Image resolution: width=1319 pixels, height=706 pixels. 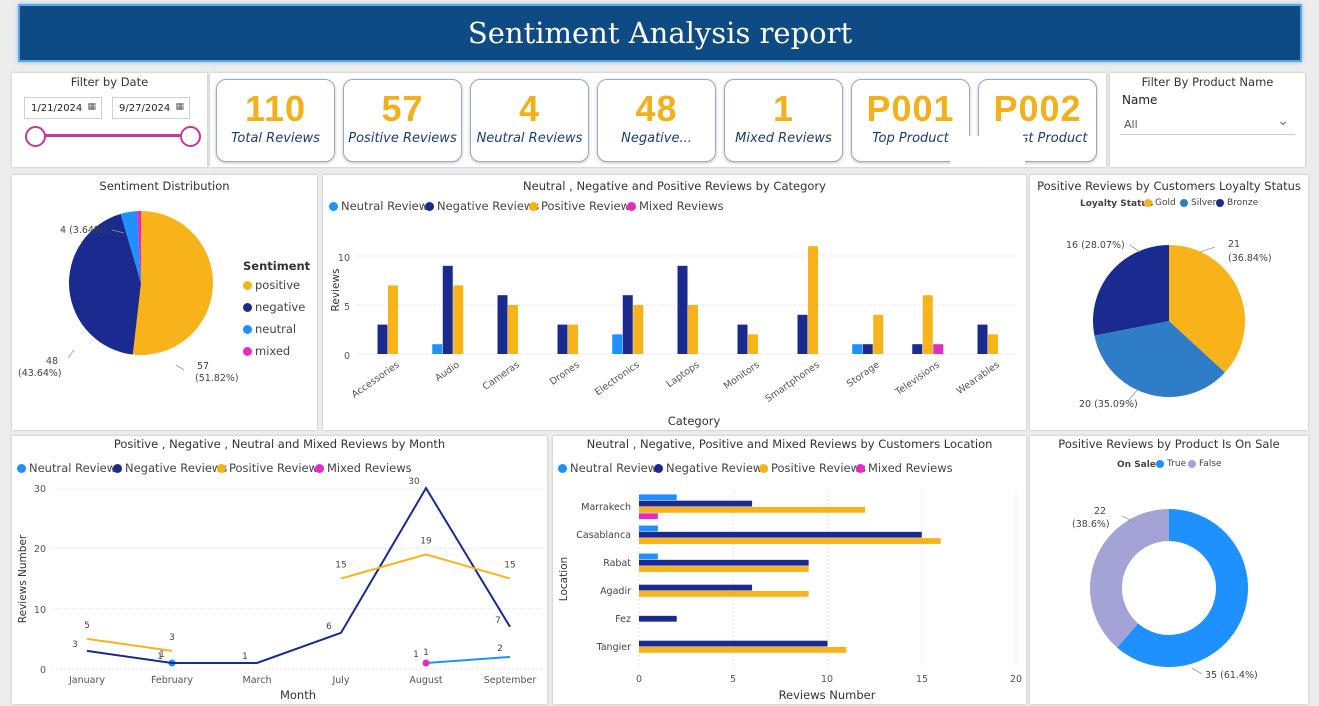 What do you see at coordinates (1131, 124) in the screenshot?
I see `product-dropdown-value: All` at bounding box center [1131, 124].